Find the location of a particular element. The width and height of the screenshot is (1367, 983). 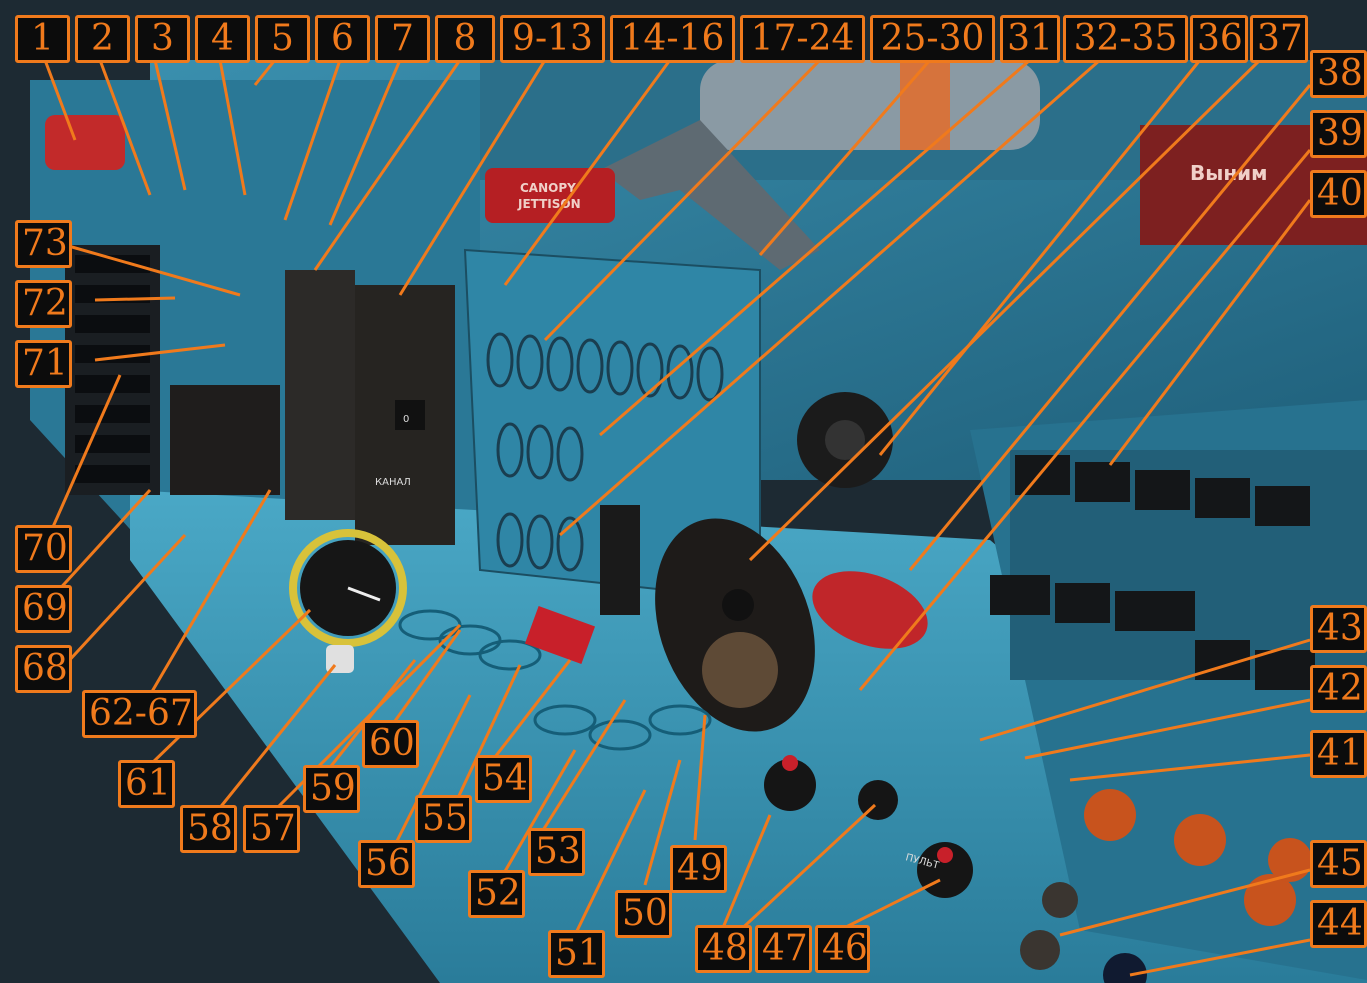

callout-41: 41 is located at coordinates (1338, 754).